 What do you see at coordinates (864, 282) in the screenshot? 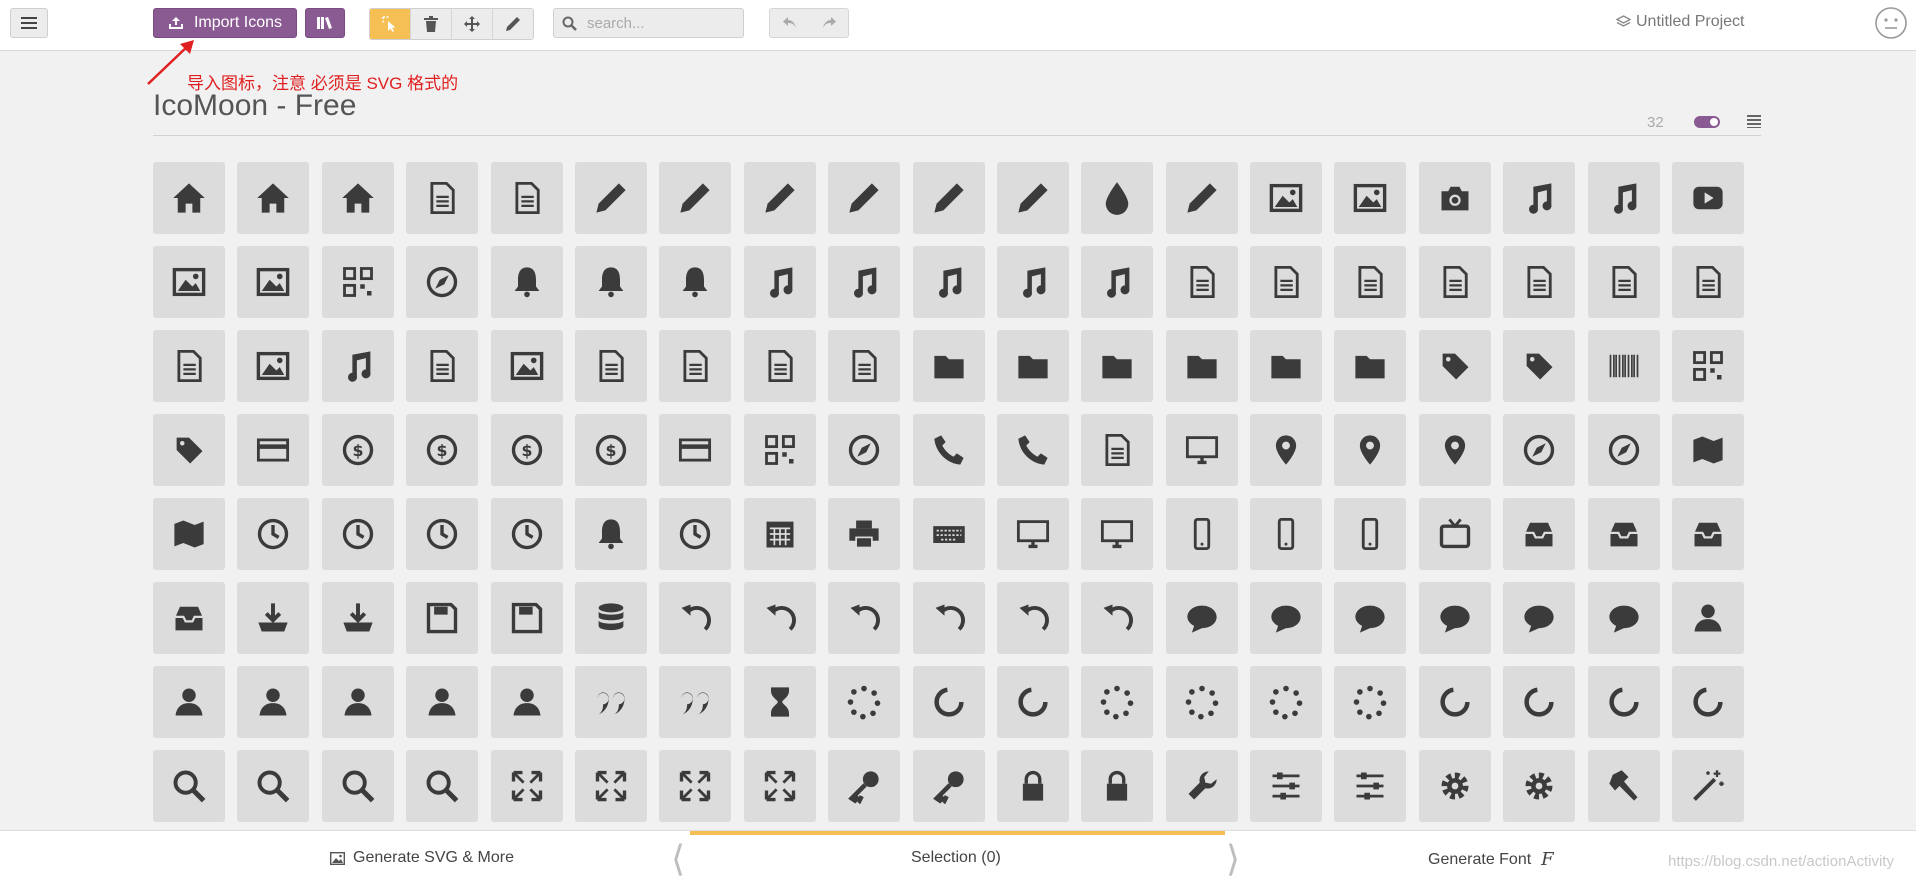
I see `icon-tile-connection` at bounding box center [864, 282].